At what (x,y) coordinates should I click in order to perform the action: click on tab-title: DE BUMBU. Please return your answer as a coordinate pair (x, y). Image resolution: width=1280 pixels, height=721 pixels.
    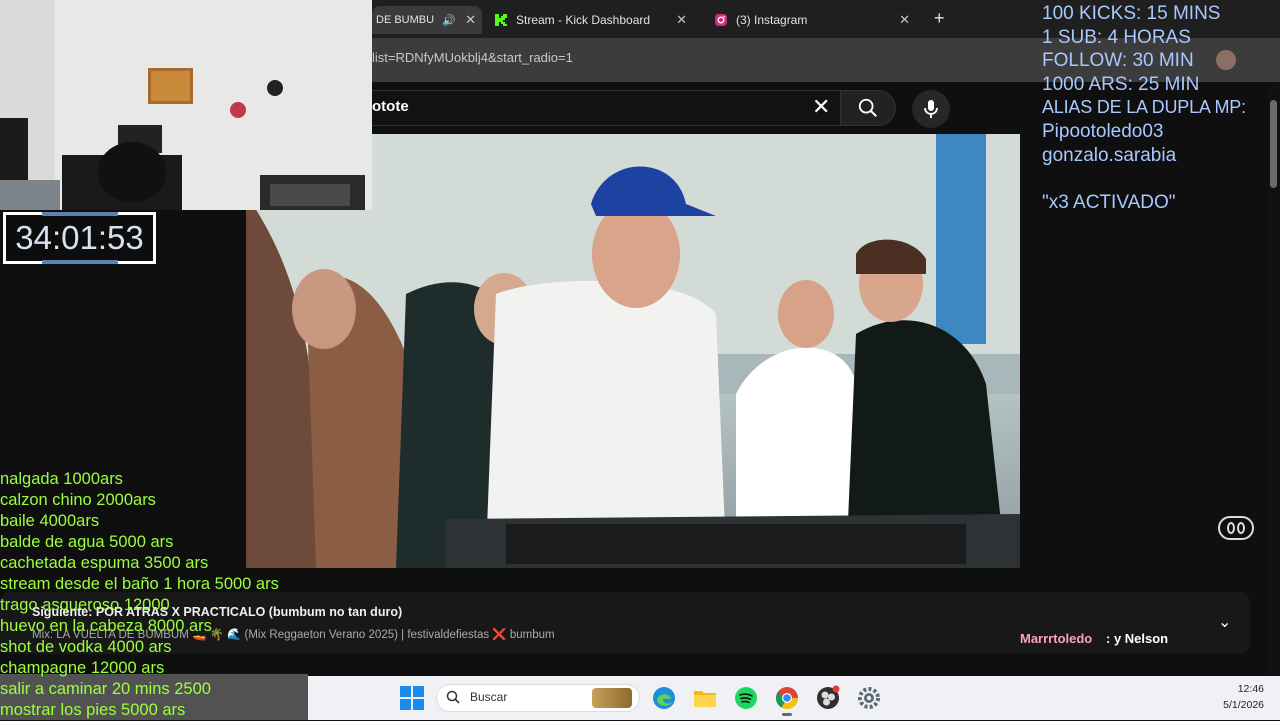
    Looking at the image, I should click on (405, 20).